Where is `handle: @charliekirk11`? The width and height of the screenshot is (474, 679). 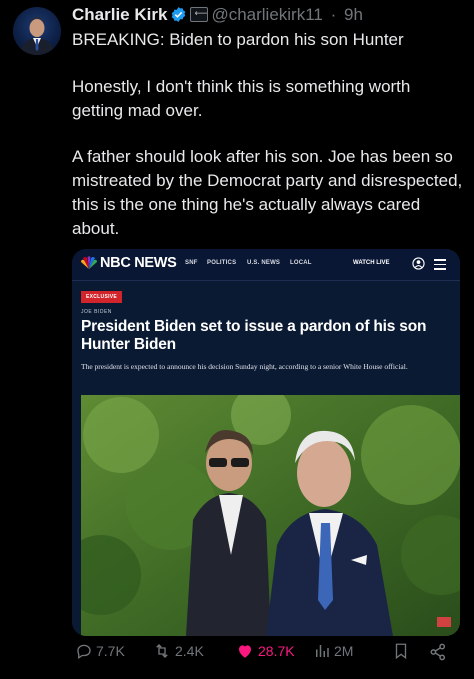 handle: @charliekirk11 is located at coordinates (266, 14).